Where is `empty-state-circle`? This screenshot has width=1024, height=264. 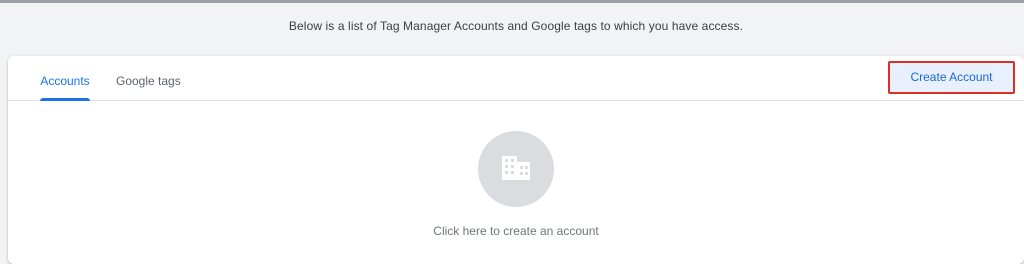
empty-state-circle is located at coordinates (516, 169).